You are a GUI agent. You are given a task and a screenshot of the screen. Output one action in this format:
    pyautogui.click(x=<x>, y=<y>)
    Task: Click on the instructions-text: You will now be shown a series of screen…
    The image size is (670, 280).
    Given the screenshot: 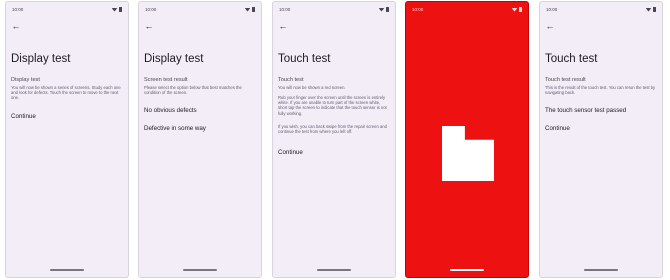 What is the action you would take?
    pyautogui.click(x=66, y=93)
    